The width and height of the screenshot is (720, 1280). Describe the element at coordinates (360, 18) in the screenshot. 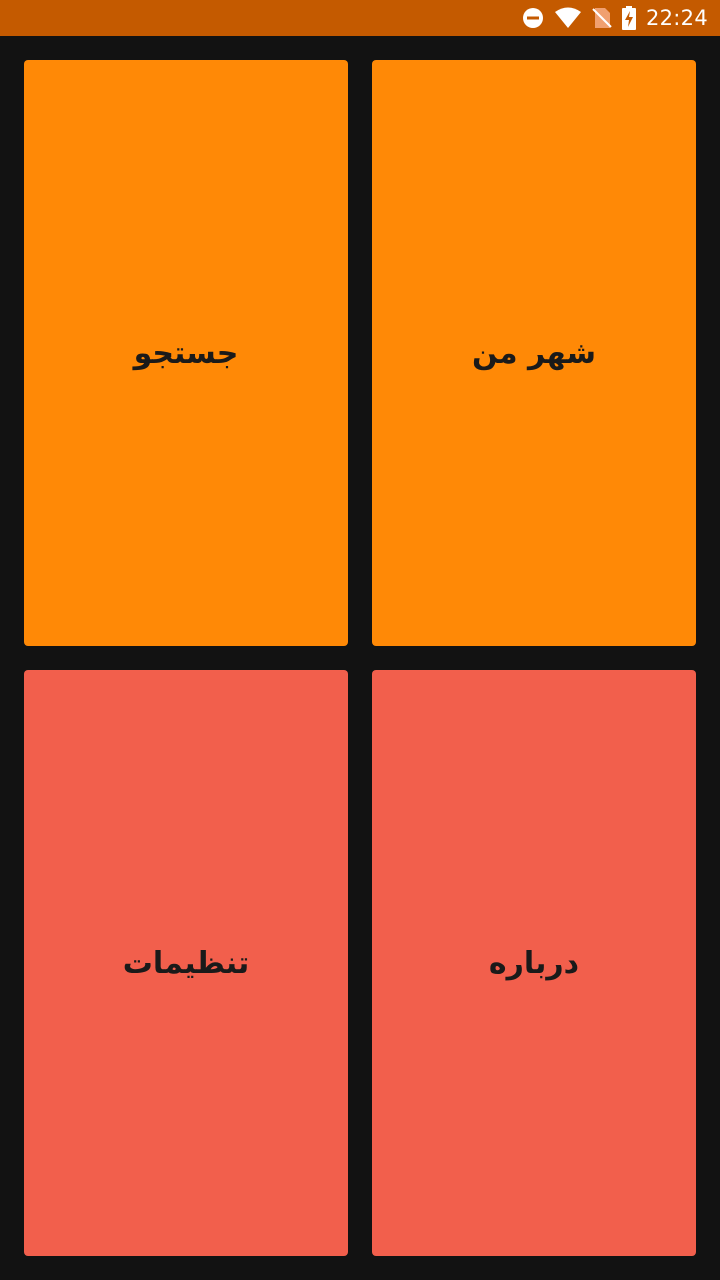

I see `status-bar: 22:24` at that location.